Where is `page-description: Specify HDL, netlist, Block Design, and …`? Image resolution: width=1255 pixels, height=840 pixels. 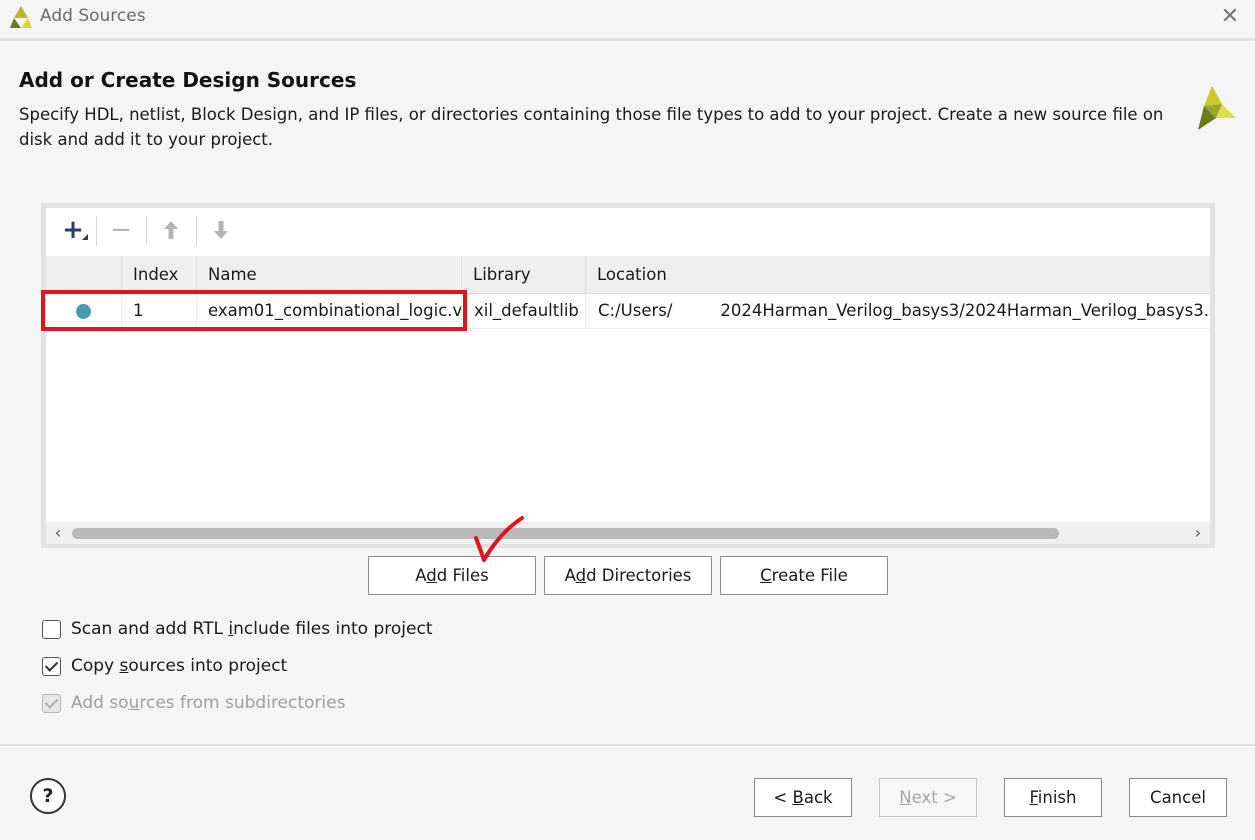 page-description: Specify HDL, netlist, Block Design, and … is located at coordinates (591, 127).